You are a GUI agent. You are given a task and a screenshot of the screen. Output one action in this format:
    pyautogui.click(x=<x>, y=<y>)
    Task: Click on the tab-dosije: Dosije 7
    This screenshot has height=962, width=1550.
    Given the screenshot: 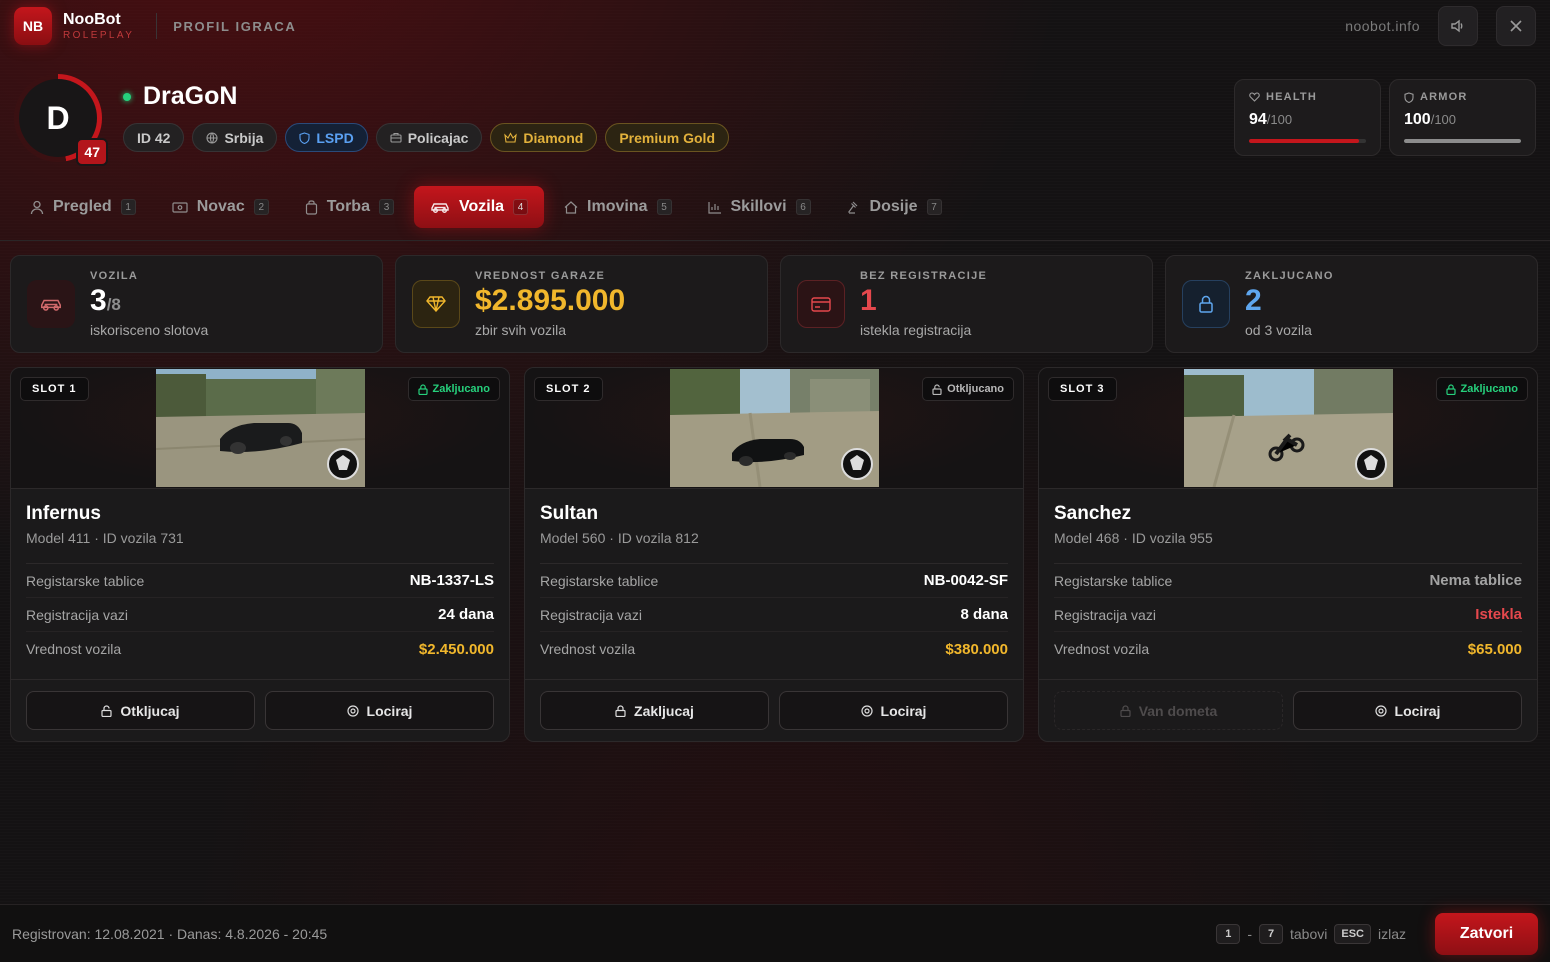 What is the action you would take?
    pyautogui.click(x=894, y=207)
    